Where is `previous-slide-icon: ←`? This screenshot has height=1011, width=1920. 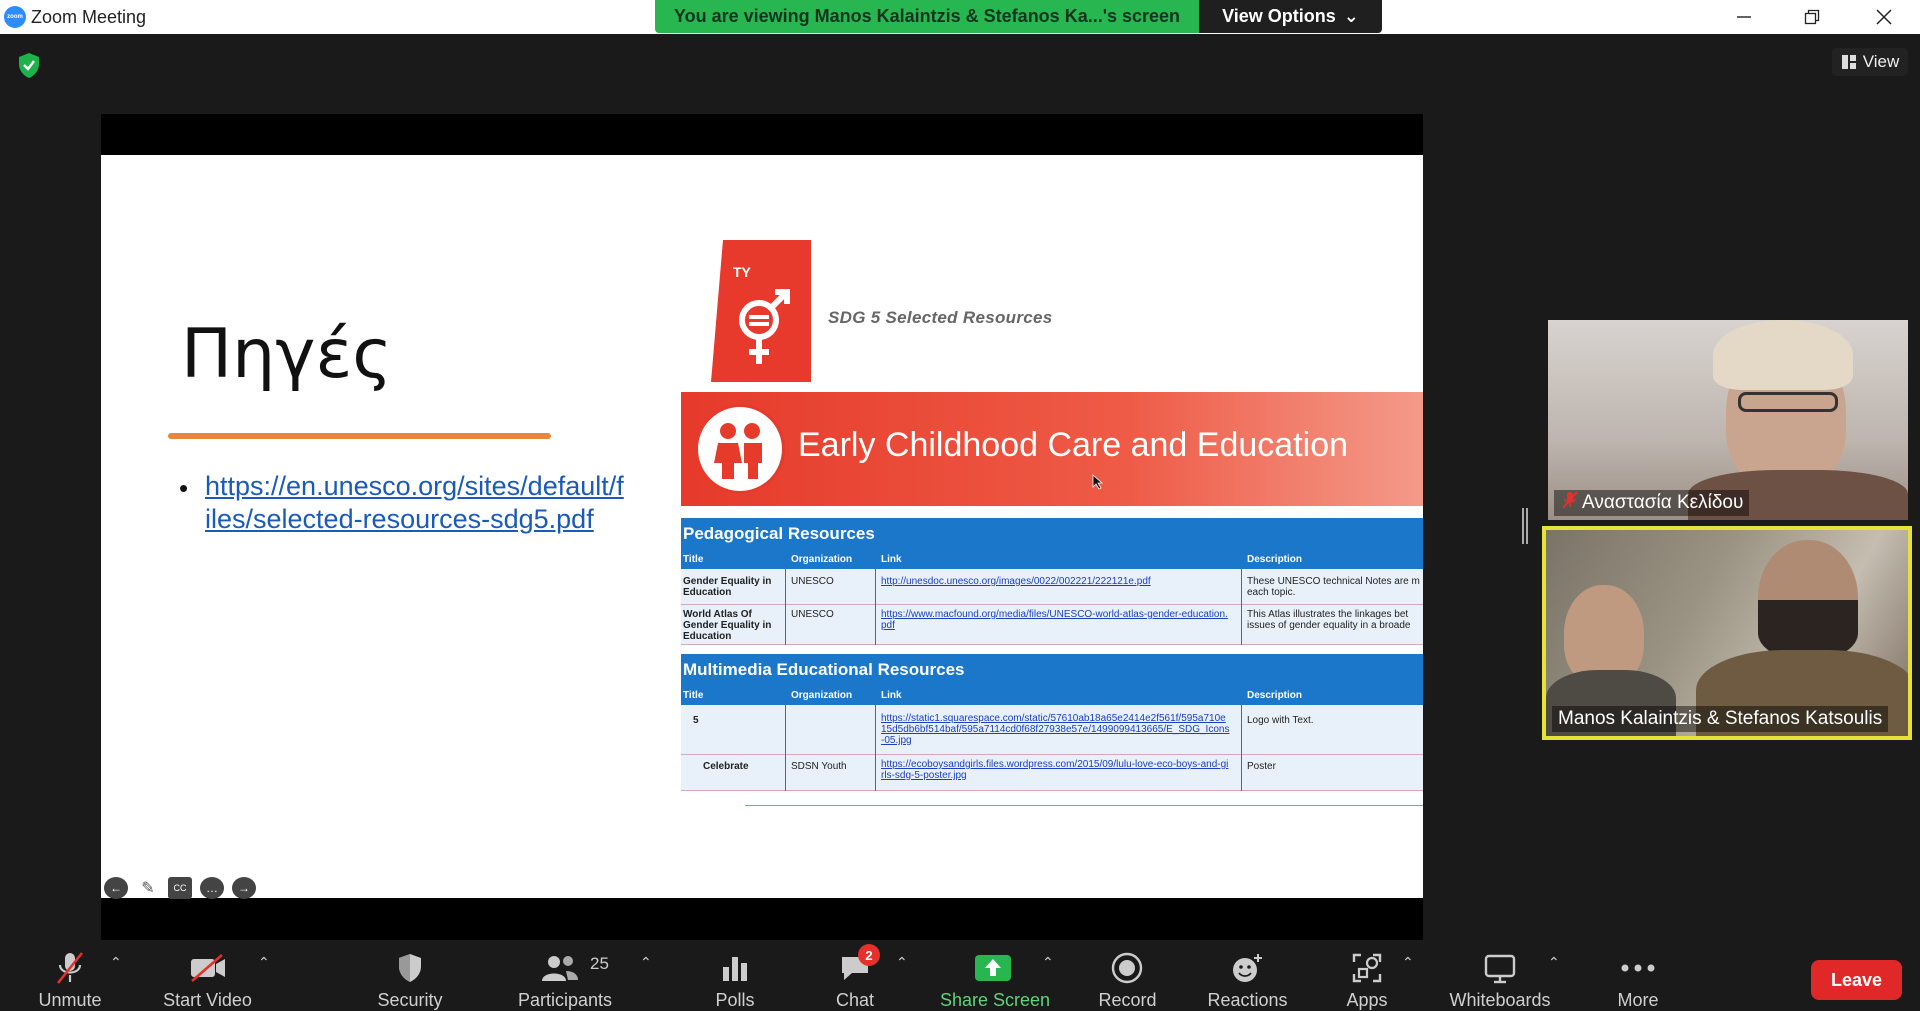
previous-slide-icon: ← is located at coordinates (116, 888).